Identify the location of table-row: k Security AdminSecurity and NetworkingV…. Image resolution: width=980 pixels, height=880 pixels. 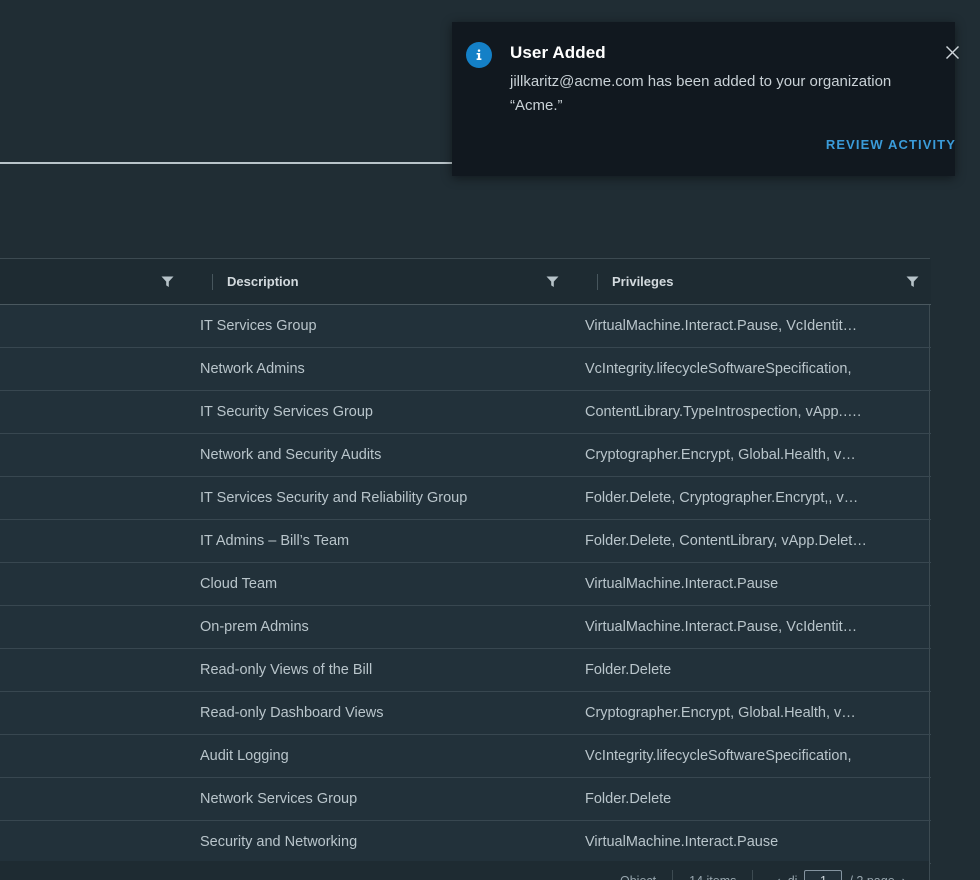
(465, 842).